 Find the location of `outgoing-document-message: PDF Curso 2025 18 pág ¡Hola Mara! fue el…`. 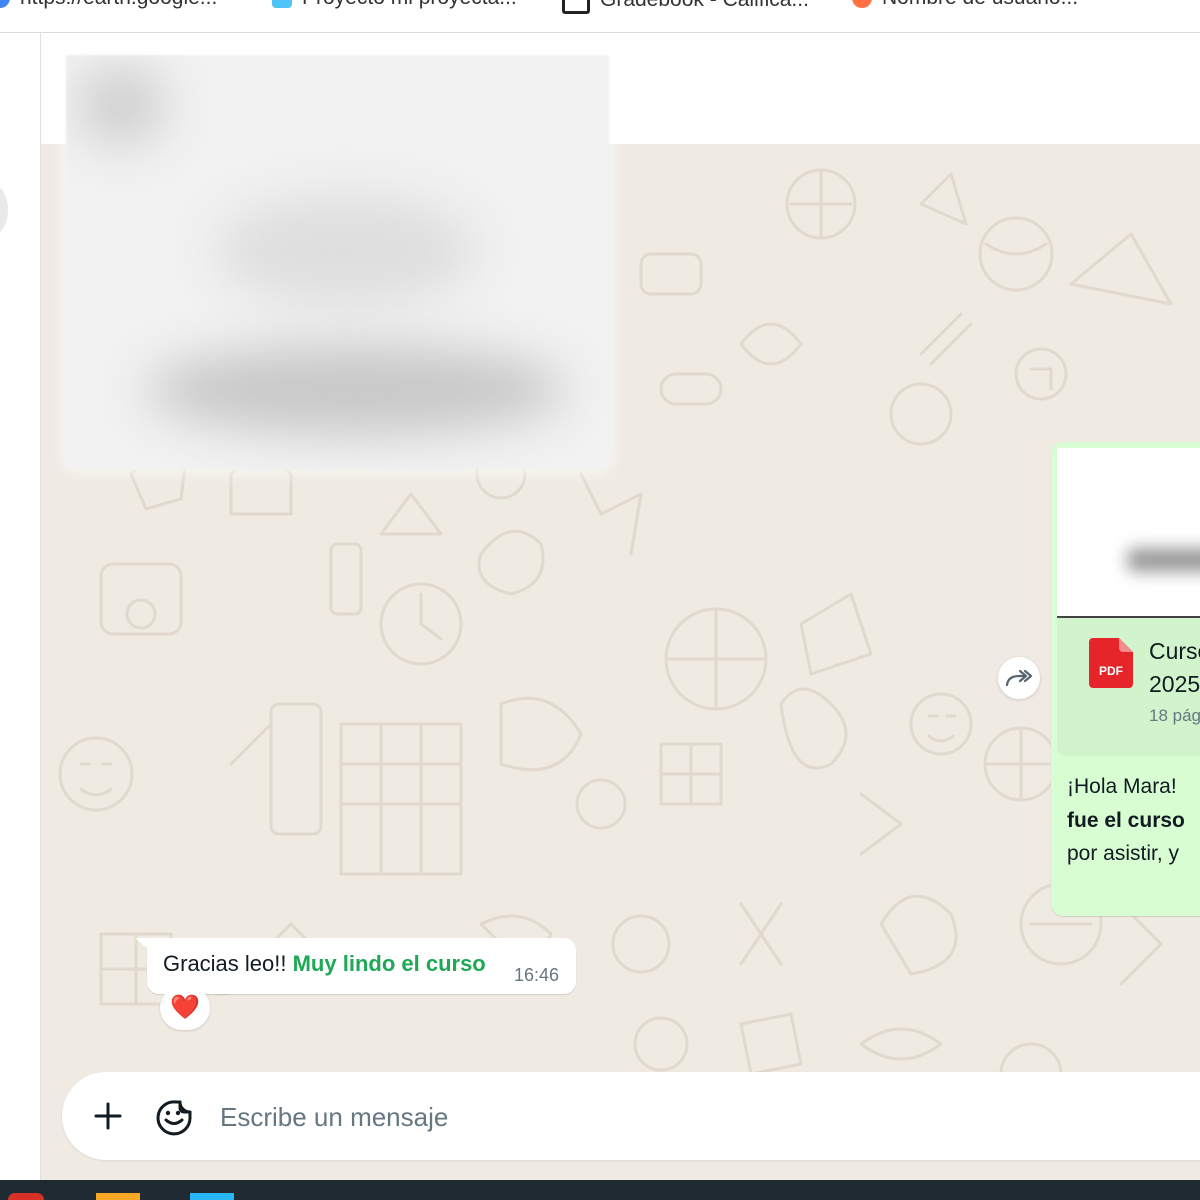

outgoing-document-message: PDF Curso 2025 18 pág ¡Hola Mara! fue el… is located at coordinates (1125, 679).